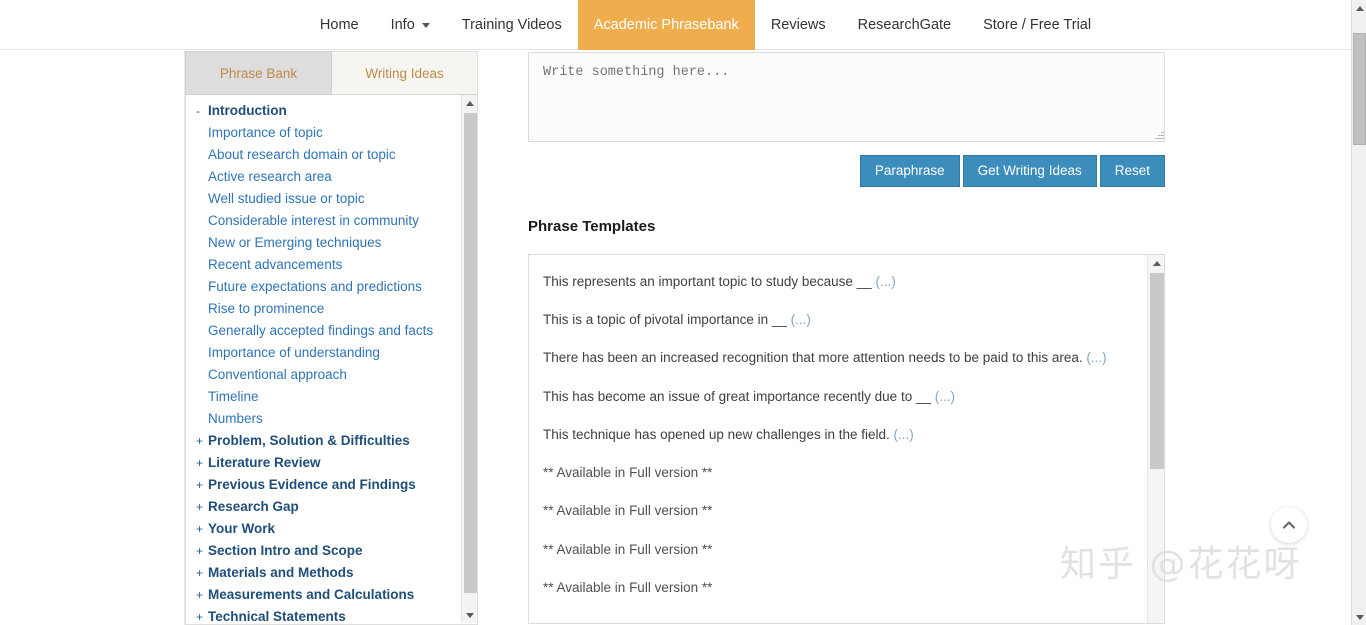 The height and width of the screenshot is (625, 1366). I want to click on chevron-down-icon, so click(425, 25).